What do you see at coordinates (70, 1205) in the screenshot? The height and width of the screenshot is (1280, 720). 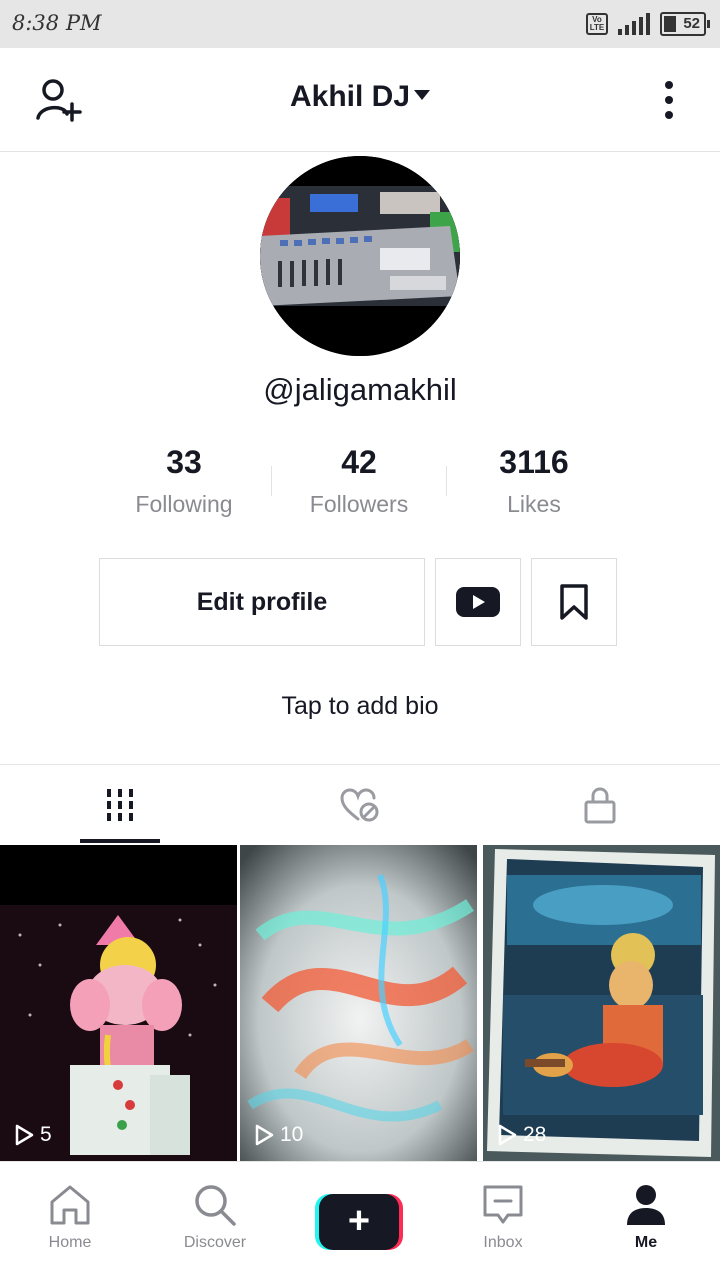 I see `home-icon` at bounding box center [70, 1205].